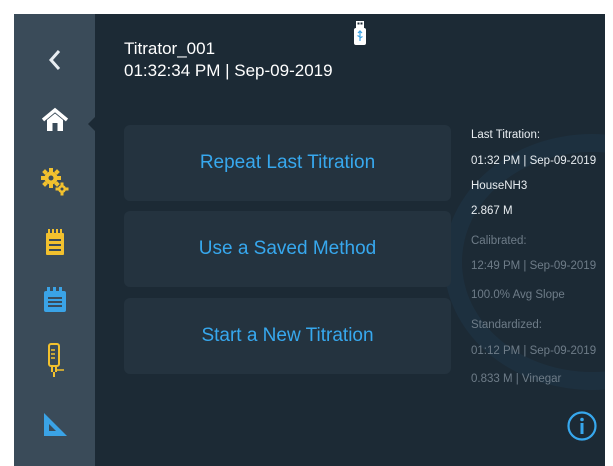 Image resolution: width=613 pixels, height=466 pixels. I want to click on electrode-icon, so click(54, 360).